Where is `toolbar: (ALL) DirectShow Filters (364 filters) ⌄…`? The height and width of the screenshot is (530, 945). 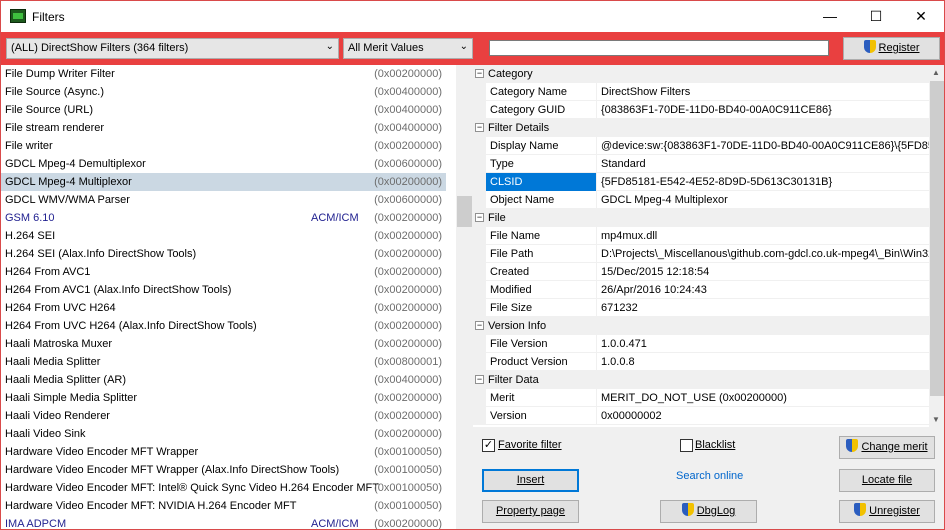 toolbar: (ALL) DirectShow Filters (364 filters) ⌄… is located at coordinates (472, 48).